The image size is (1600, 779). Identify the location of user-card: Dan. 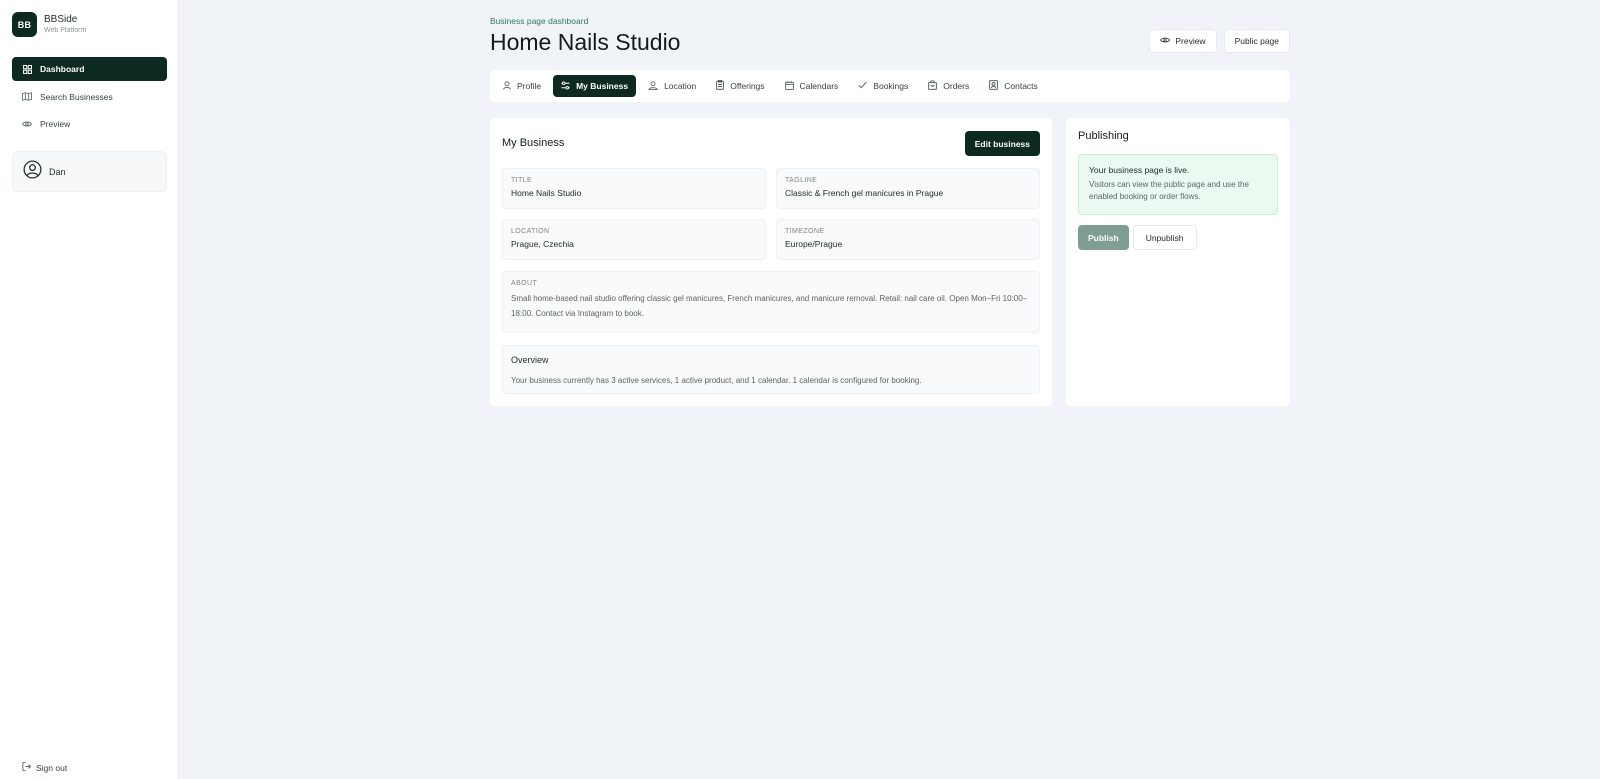
(89, 171).